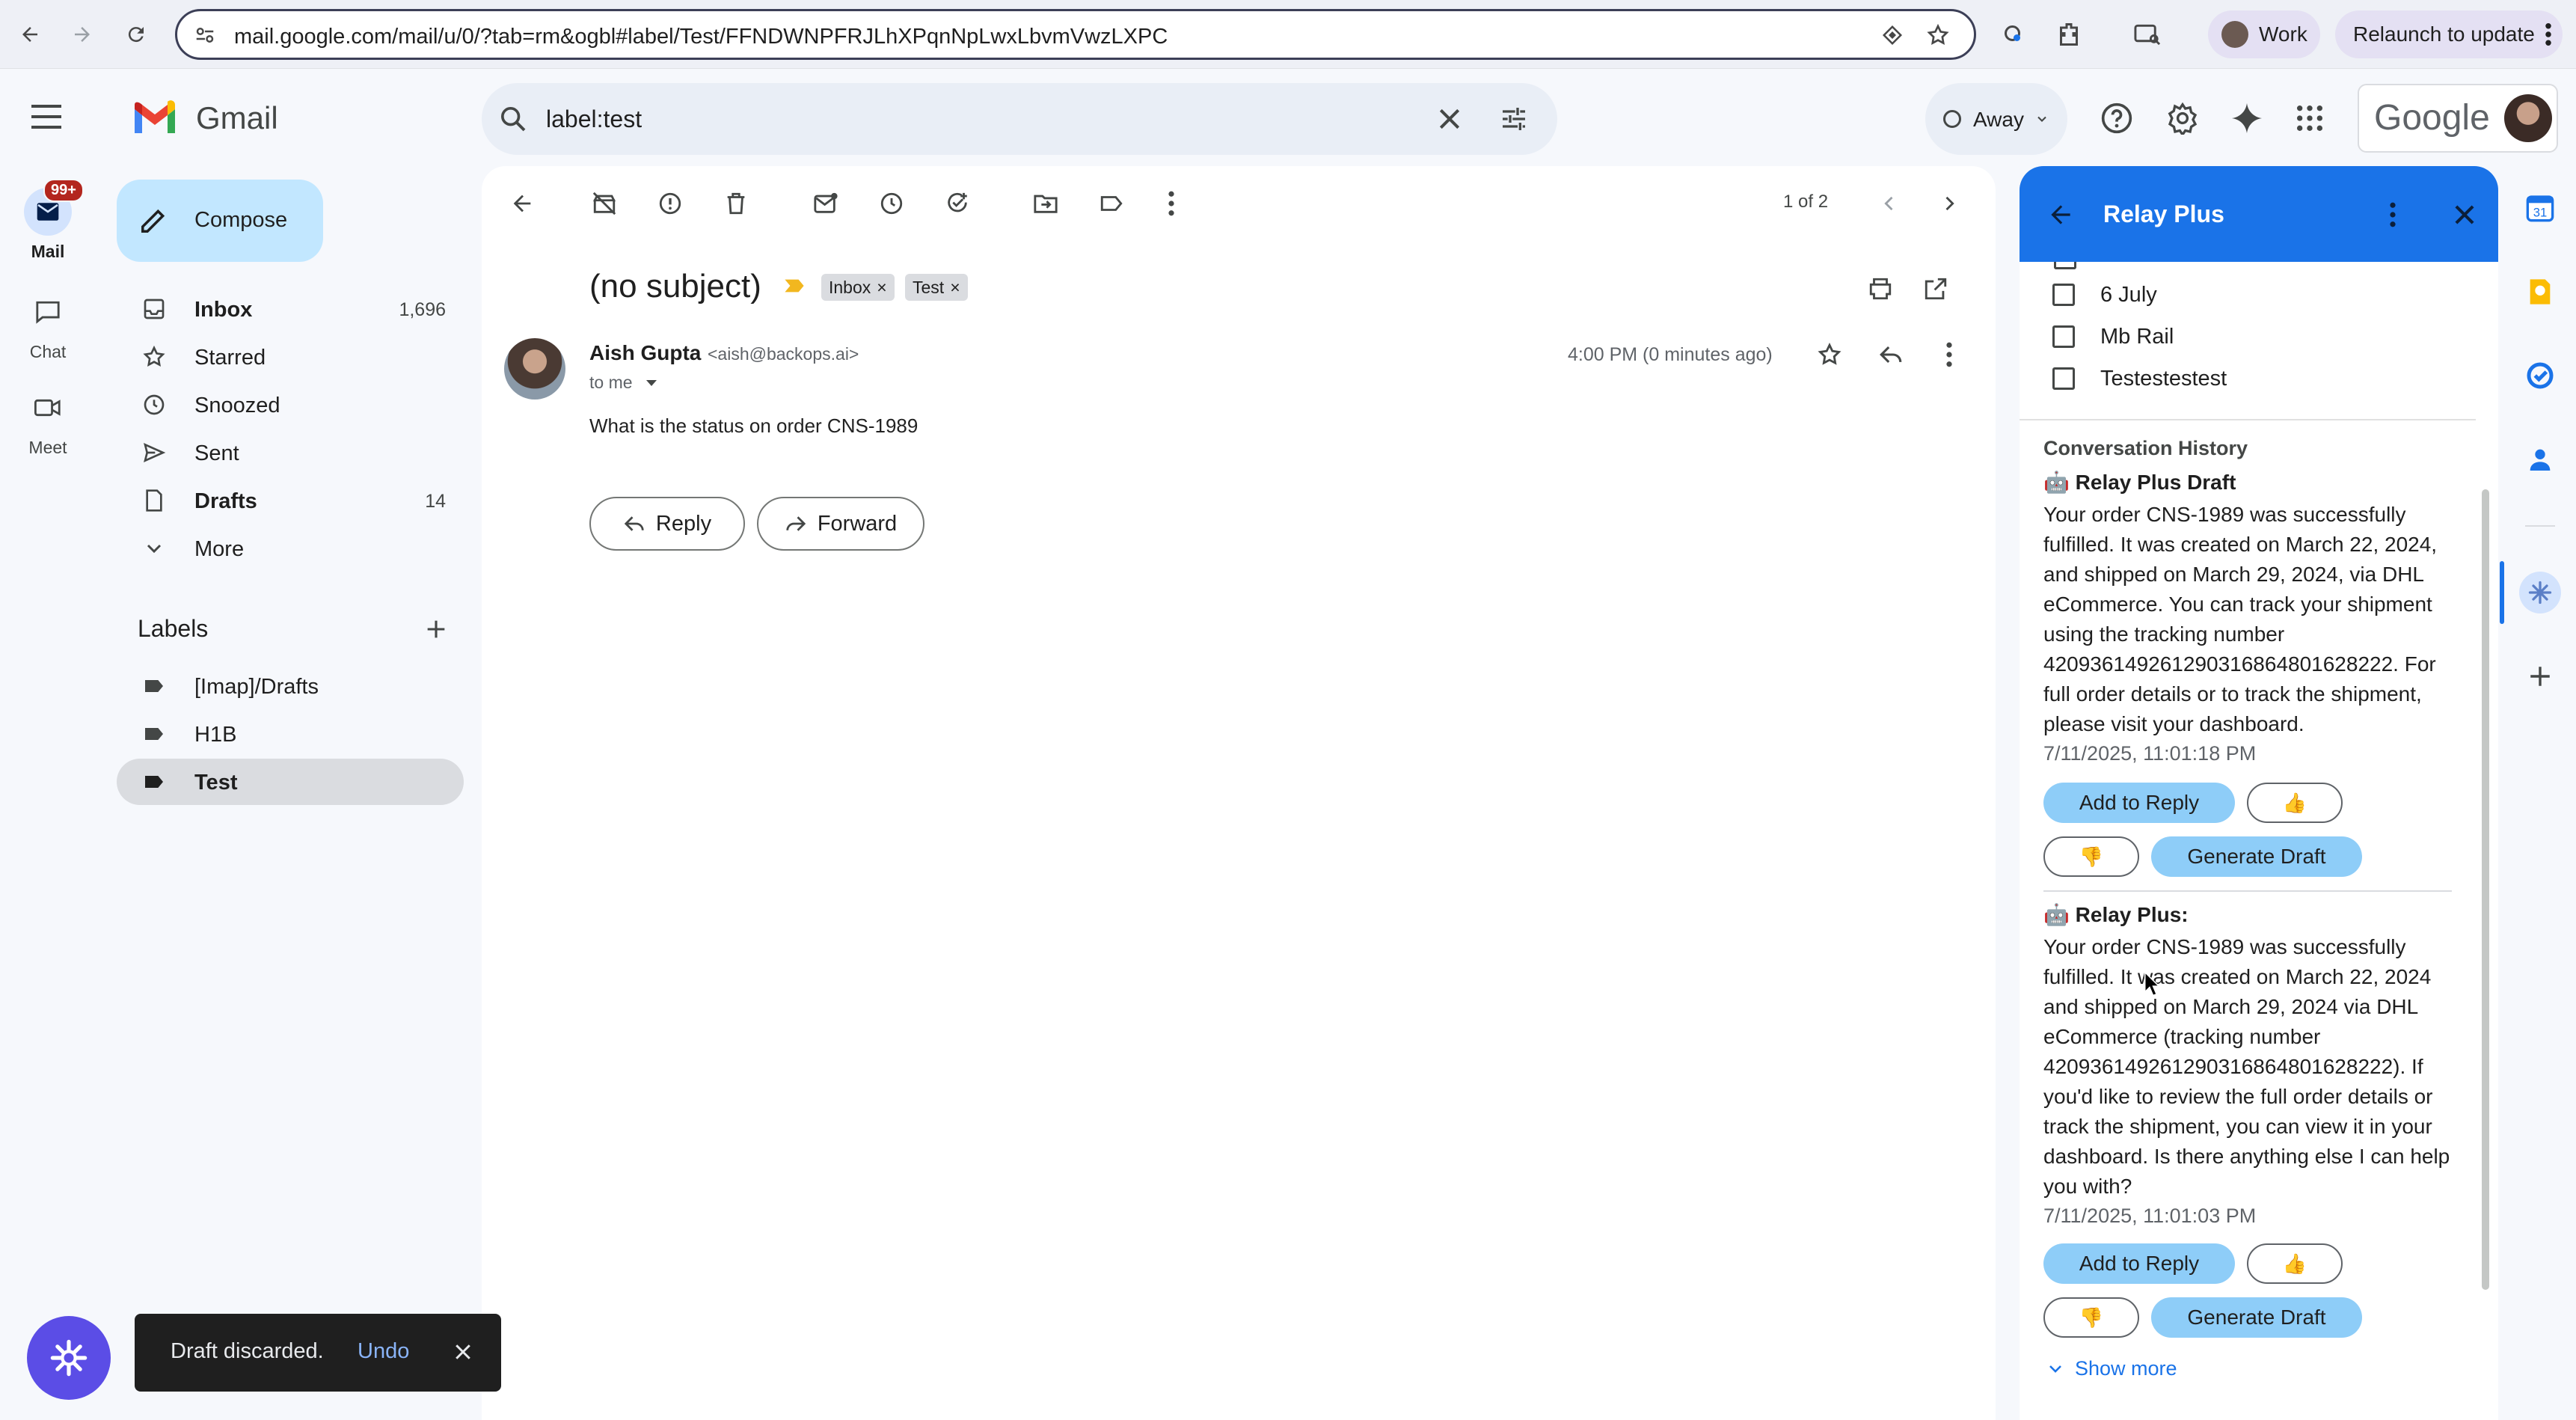 This screenshot has width=2576, height=1420. I want to click on details-dropdown-icon, so click(651, 383).